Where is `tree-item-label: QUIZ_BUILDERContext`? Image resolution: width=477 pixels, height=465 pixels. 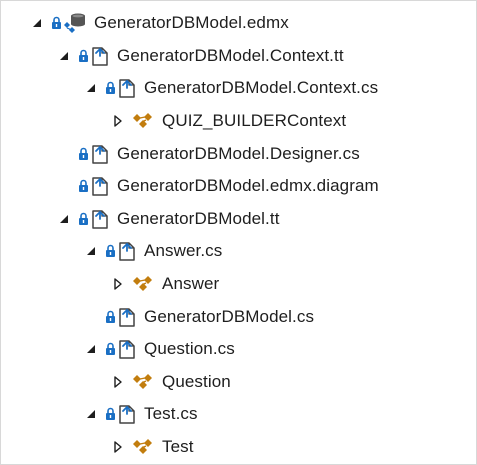 tree-item-label: QUIZ_BUILDERContext is located at coordinates (254, 121).